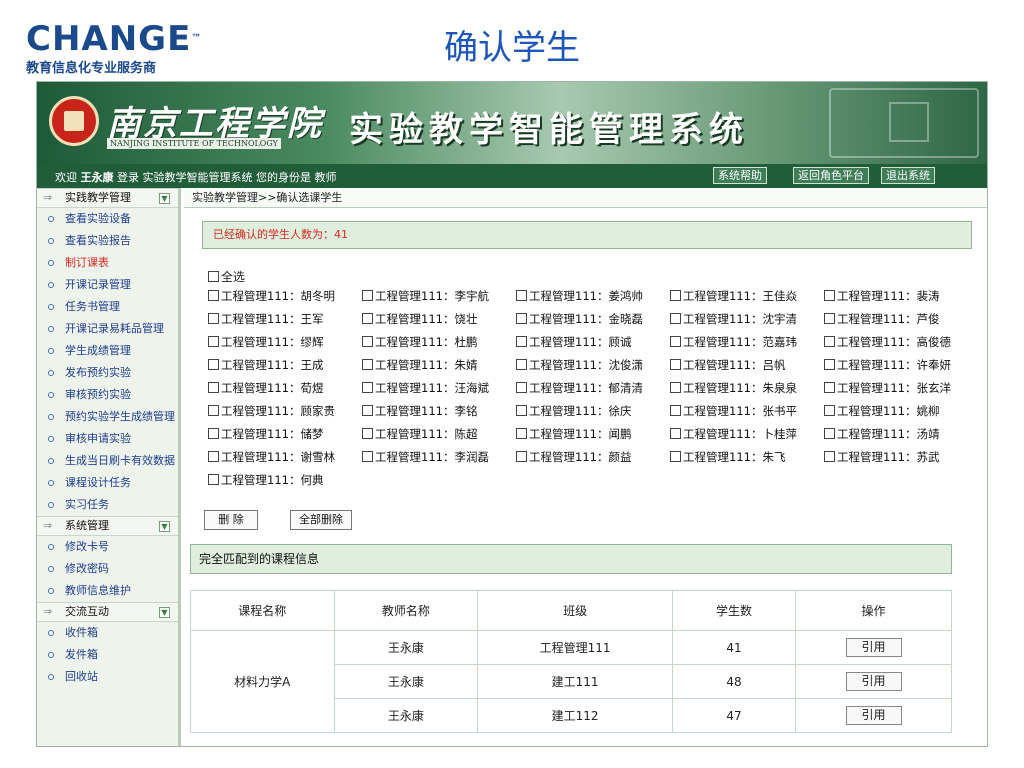  Describe the element at coordinates (887, 388) in the screenshot. I see `student-checkbox-item: 工程管理111：张玄洋` at that location.